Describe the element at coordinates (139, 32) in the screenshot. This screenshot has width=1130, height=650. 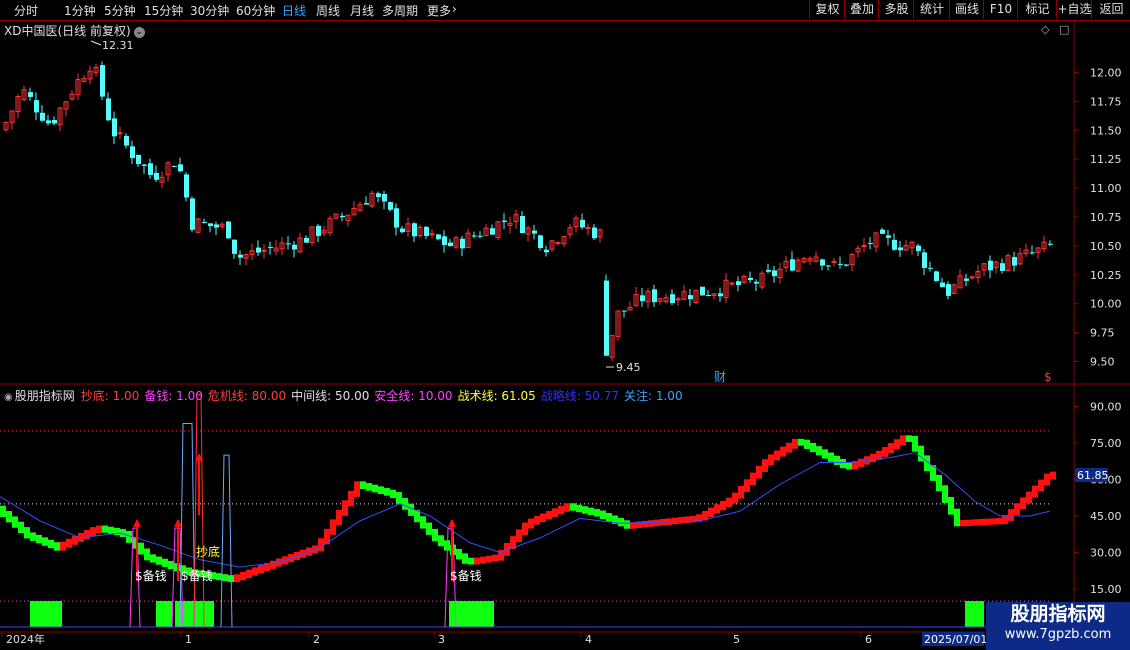
I see `dropdown-icon: ⌄` at that location.